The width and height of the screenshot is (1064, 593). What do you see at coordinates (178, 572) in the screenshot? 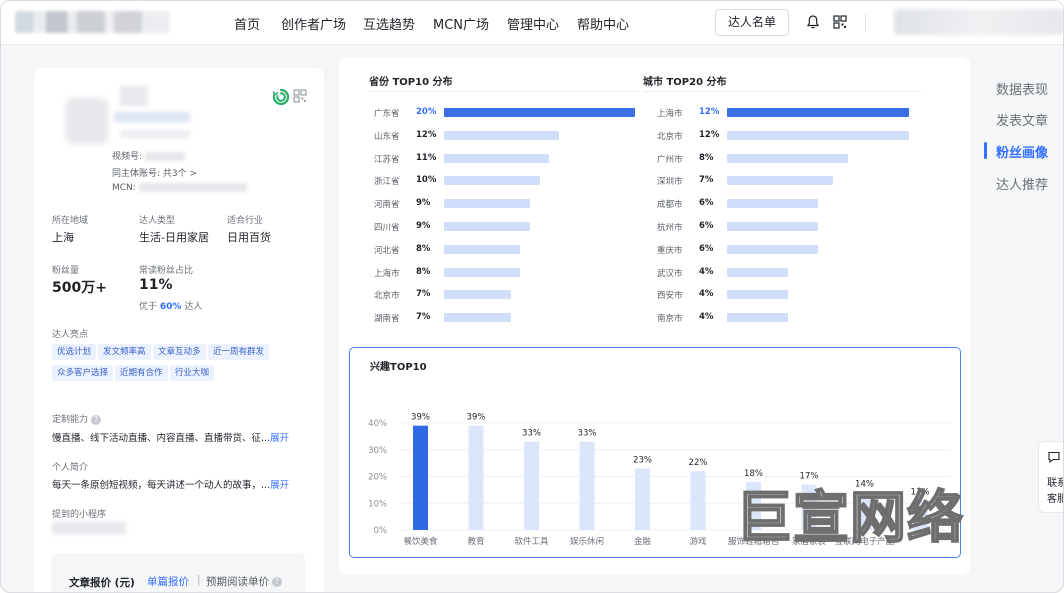
I see `quote-section: 文章报价 (元) 单篇报价 | 预期阅读单价?` at bounding box center [178, 572].